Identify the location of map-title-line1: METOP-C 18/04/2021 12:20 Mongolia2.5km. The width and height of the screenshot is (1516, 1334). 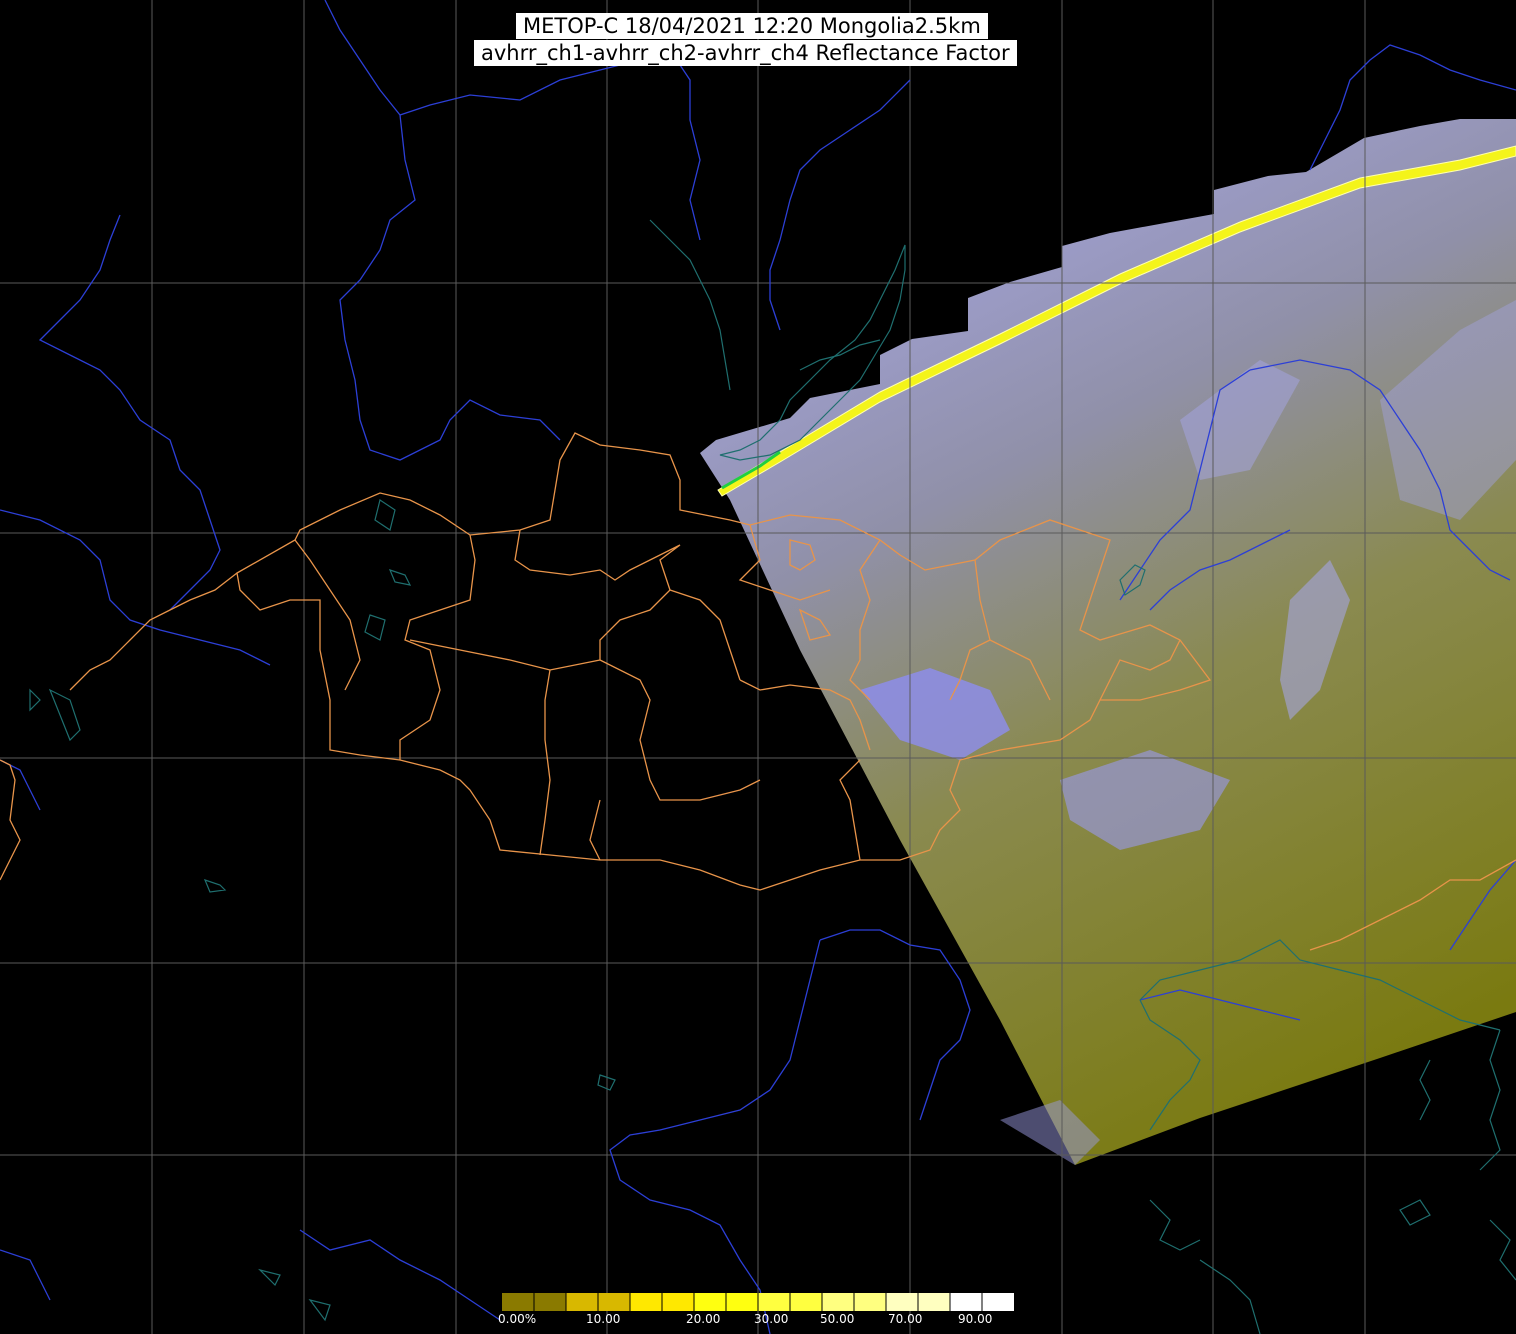
(752, 26).